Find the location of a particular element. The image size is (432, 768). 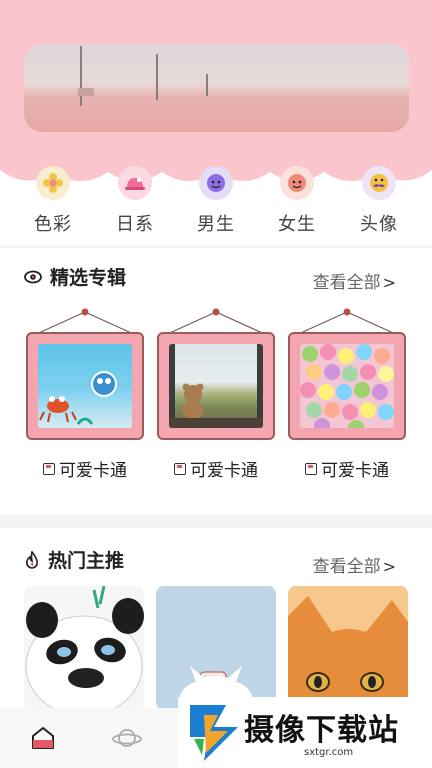

eye-icon is located at coordinates (33, 276).